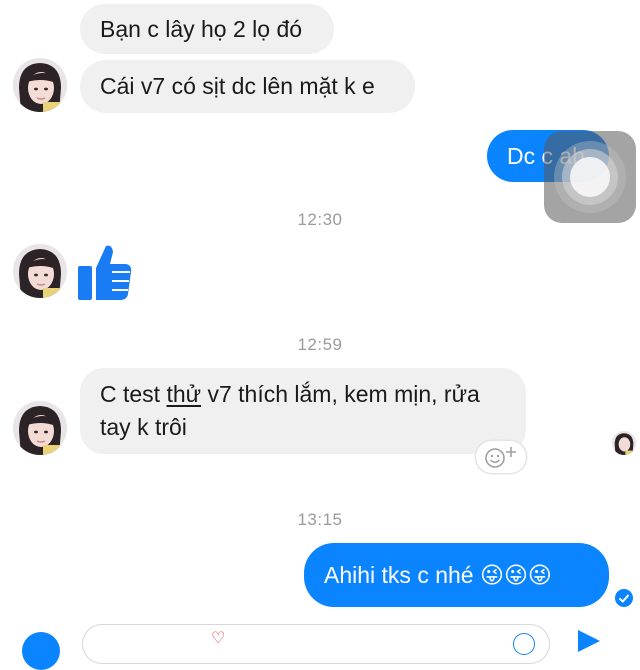 The width and height of the screenshot is (640, 670). I want to click on timestamp: 12:59, so click(320, 344).